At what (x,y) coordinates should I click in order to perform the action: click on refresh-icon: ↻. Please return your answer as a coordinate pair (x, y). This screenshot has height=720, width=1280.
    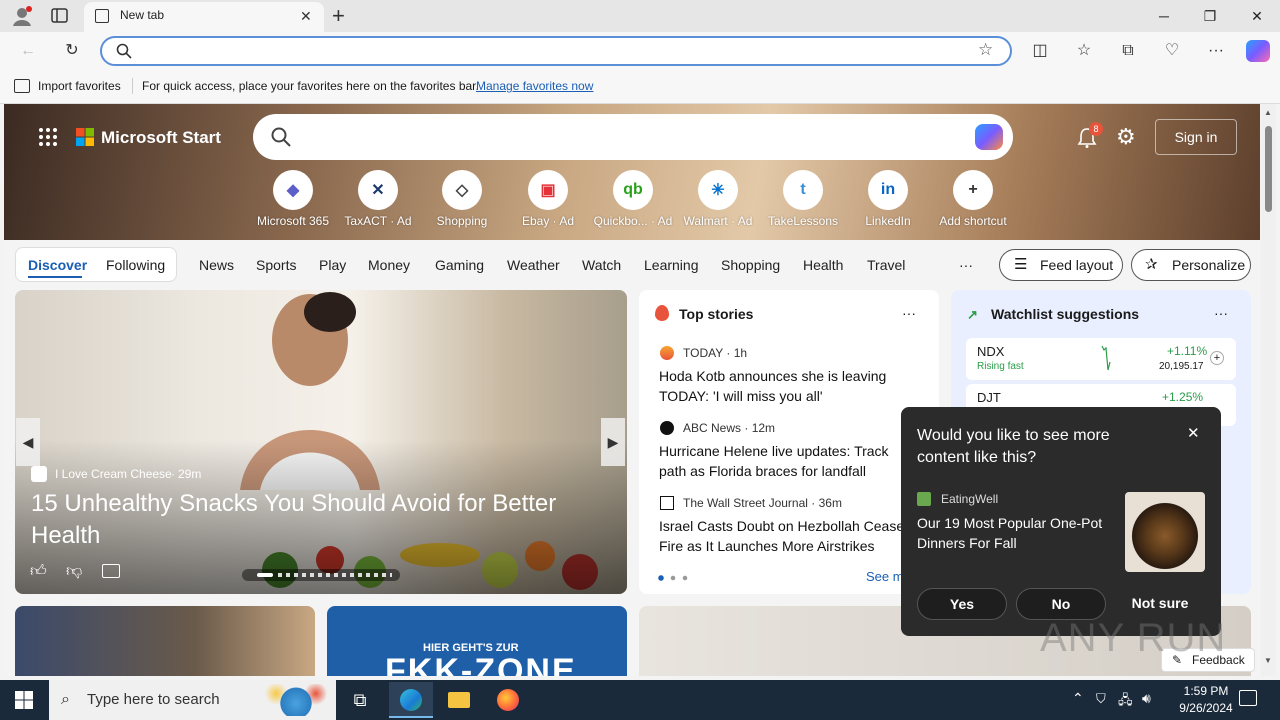
    Looking at the image, I should click on (72, 51).